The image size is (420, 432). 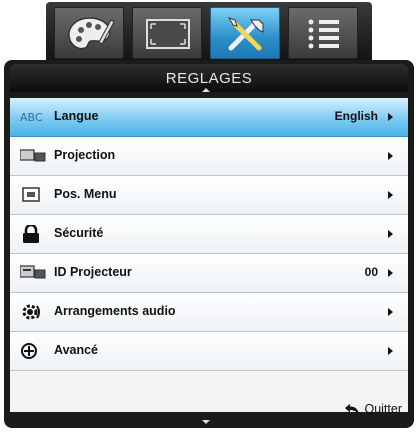 I want to click on scroll-down-icon, so click(x=206, y=422).